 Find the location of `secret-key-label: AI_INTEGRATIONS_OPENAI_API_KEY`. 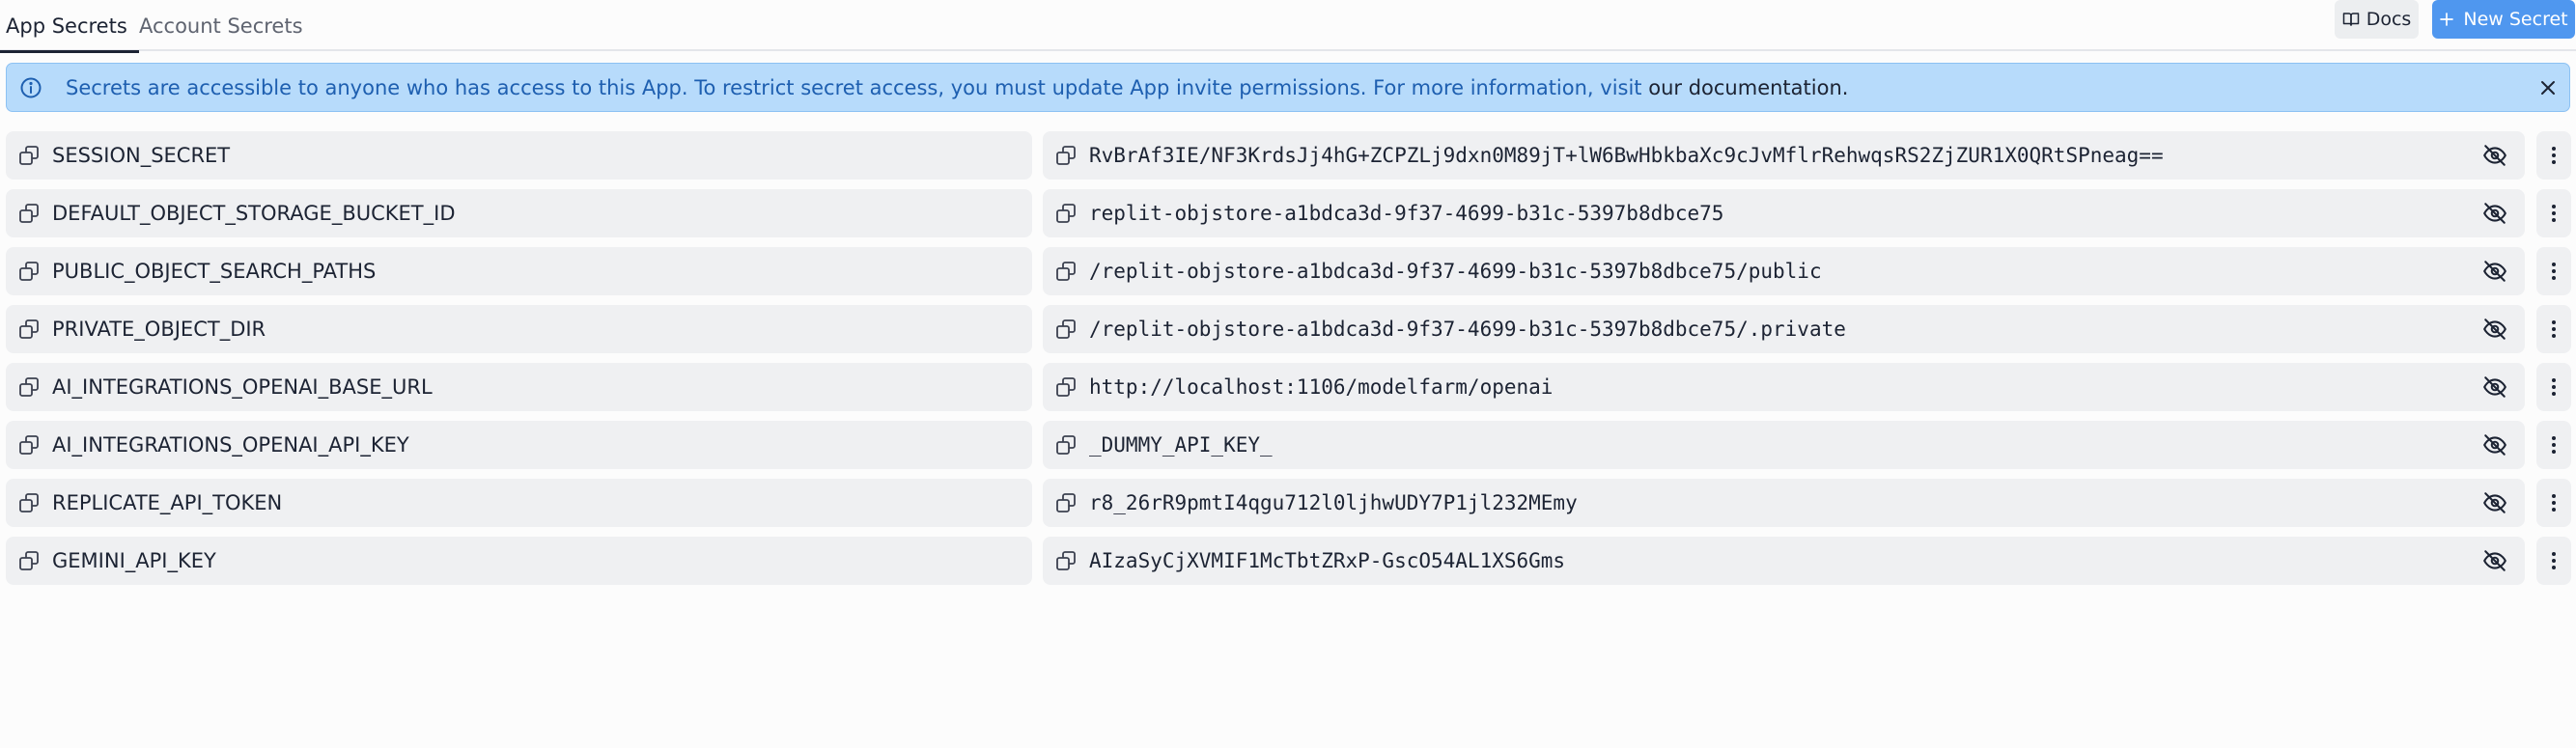

secret-key-label: AI_INTEGRATIONS_OPENAI_API_KEY is located at coordinates (231, 445).